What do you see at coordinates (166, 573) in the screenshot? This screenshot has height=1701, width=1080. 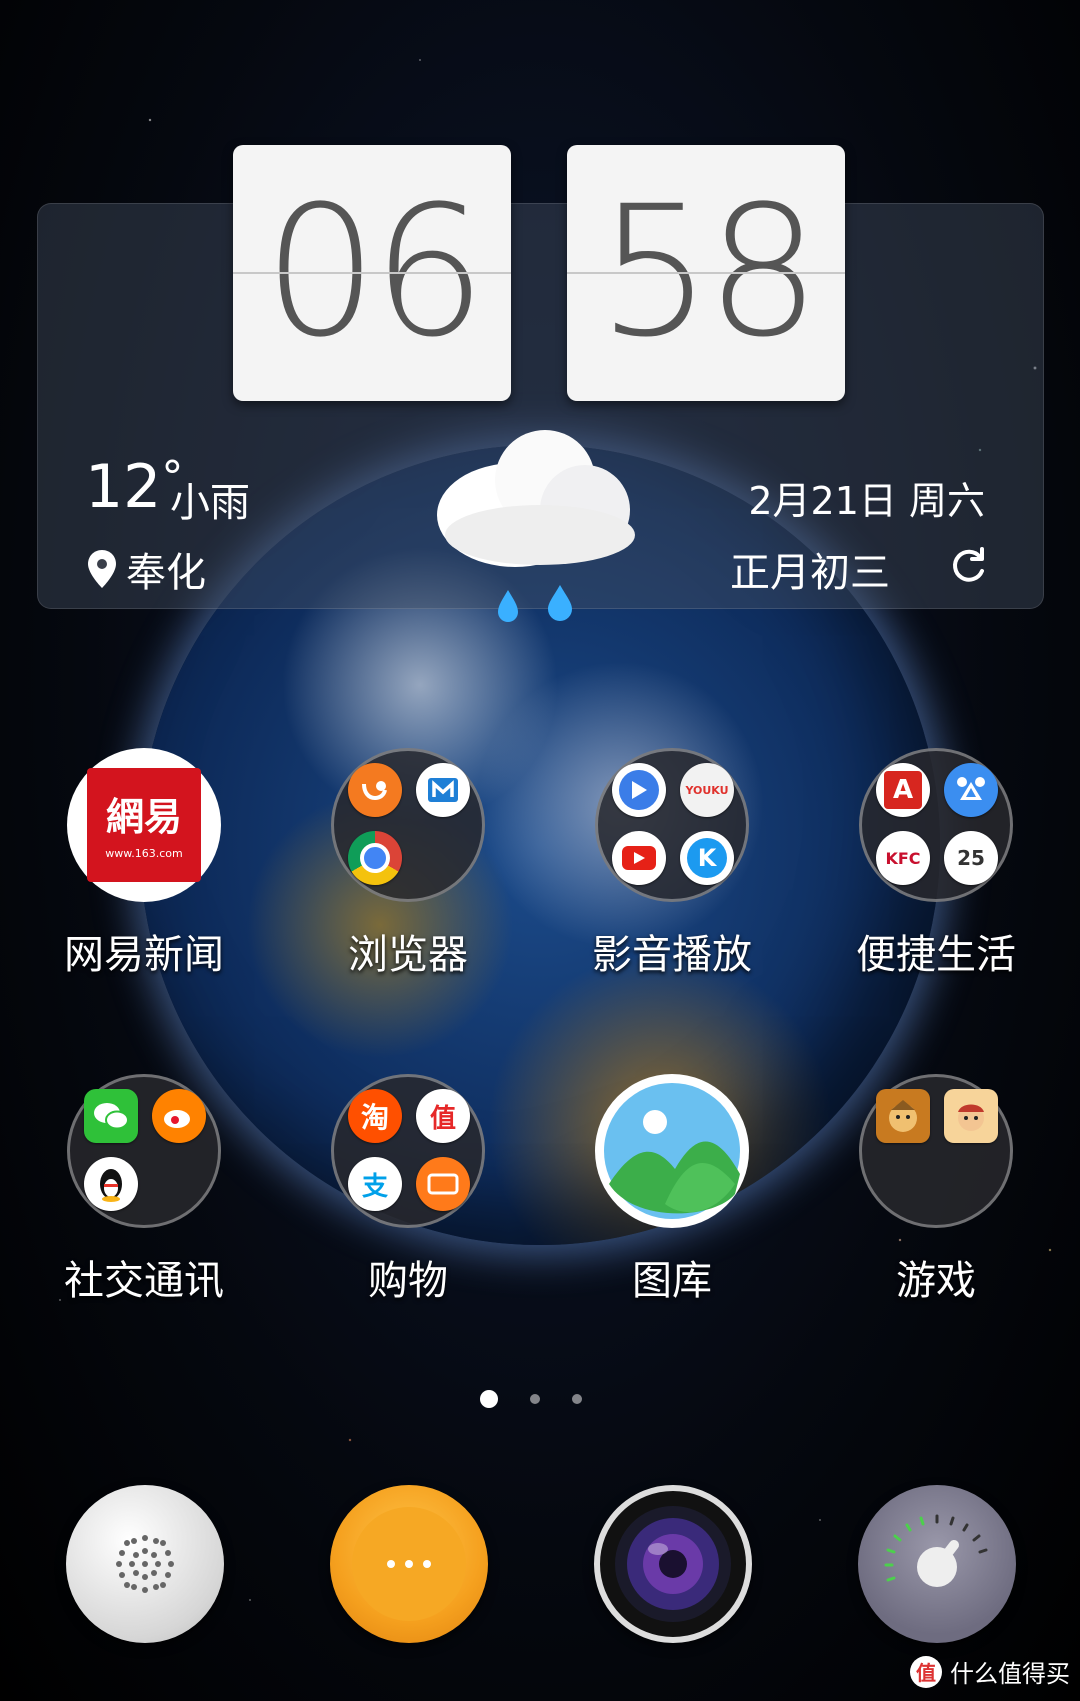 I see `city-name: 奉化` at bounding box center [166, 573].